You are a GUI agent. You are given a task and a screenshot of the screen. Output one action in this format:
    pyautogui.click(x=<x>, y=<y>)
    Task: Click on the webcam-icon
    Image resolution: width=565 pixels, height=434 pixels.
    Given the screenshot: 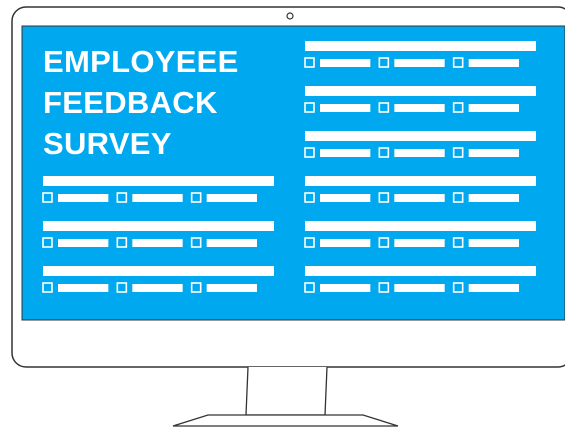 What is the action you would take?
    pyautogui.click(x=290, y=16)
    